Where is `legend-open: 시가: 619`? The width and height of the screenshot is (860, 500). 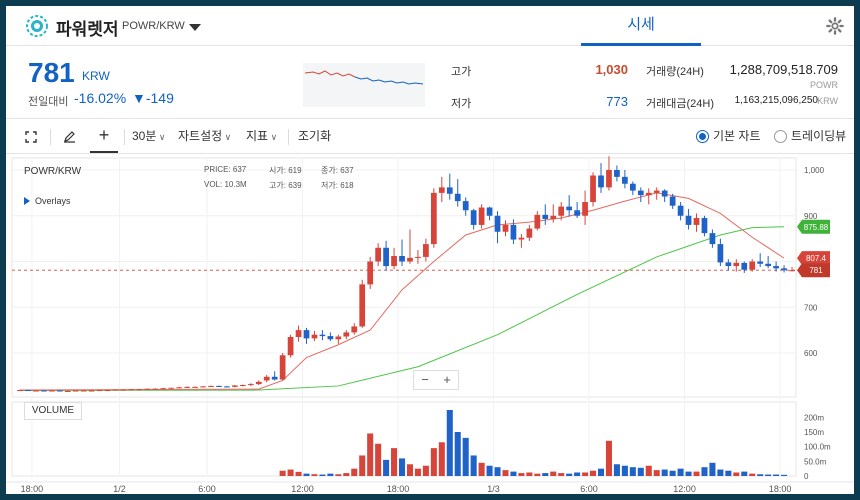 legend-open: 시가: 619 is located at coordinates (285, 170).